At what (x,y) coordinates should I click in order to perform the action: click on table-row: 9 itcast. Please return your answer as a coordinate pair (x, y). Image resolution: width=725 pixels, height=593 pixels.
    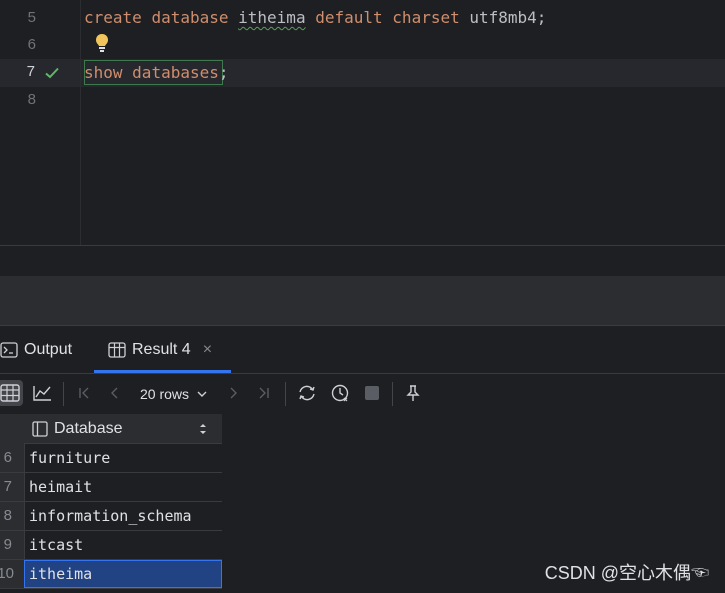
    Looking at the image, I should click on (111, 545).